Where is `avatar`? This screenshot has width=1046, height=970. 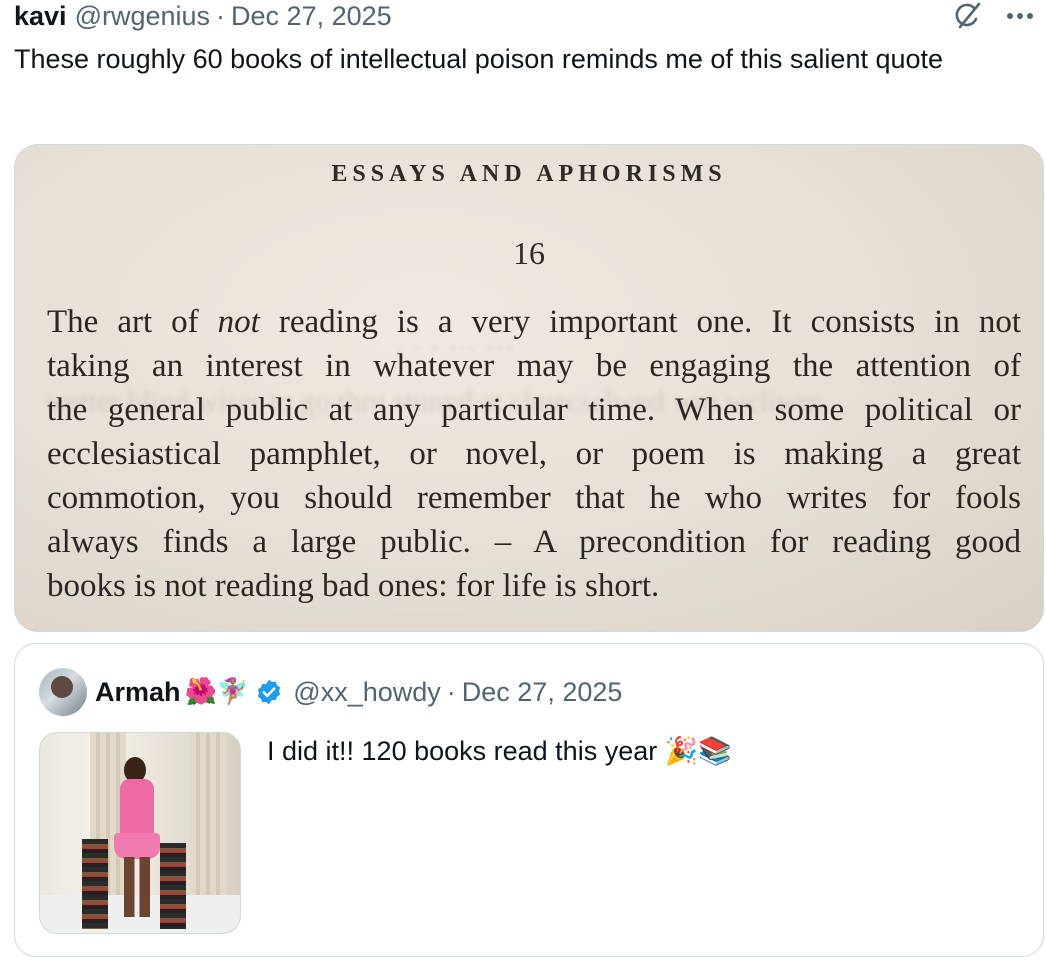
avatar is located at coordinates (63, 692).